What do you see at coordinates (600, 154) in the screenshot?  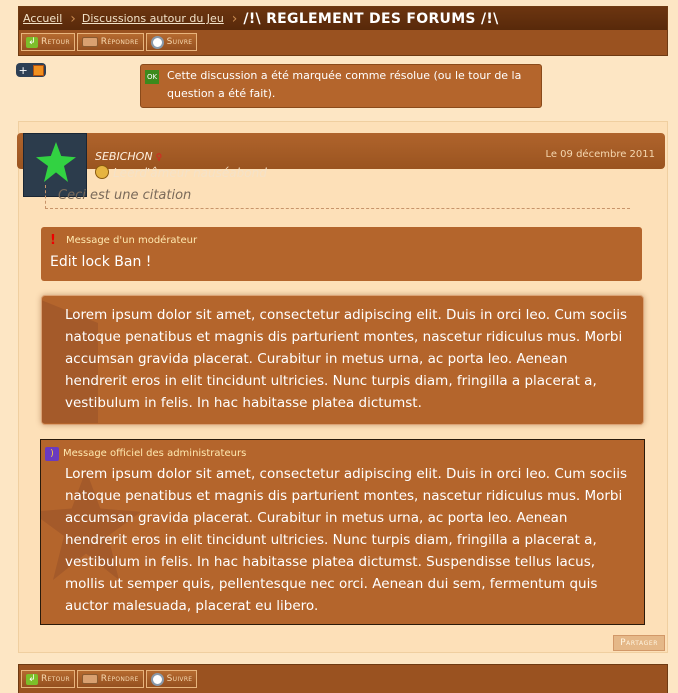 I see `post-date: Le 09 décembre 2011` at bounding box center [600, 154].